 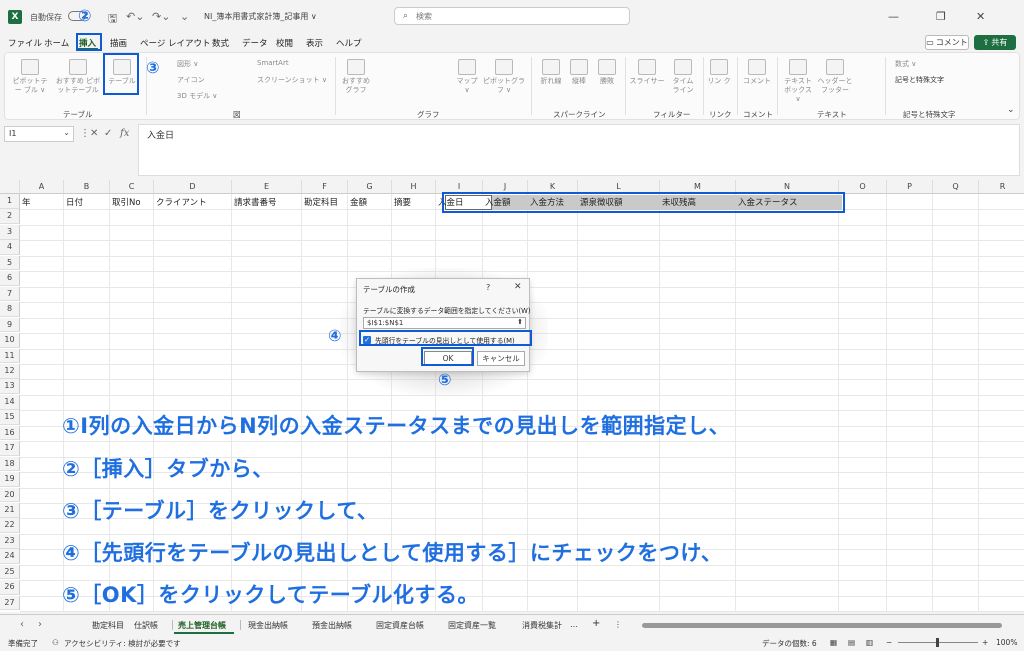 I want to click on header-cell: 年, so click(x=26, y=202).